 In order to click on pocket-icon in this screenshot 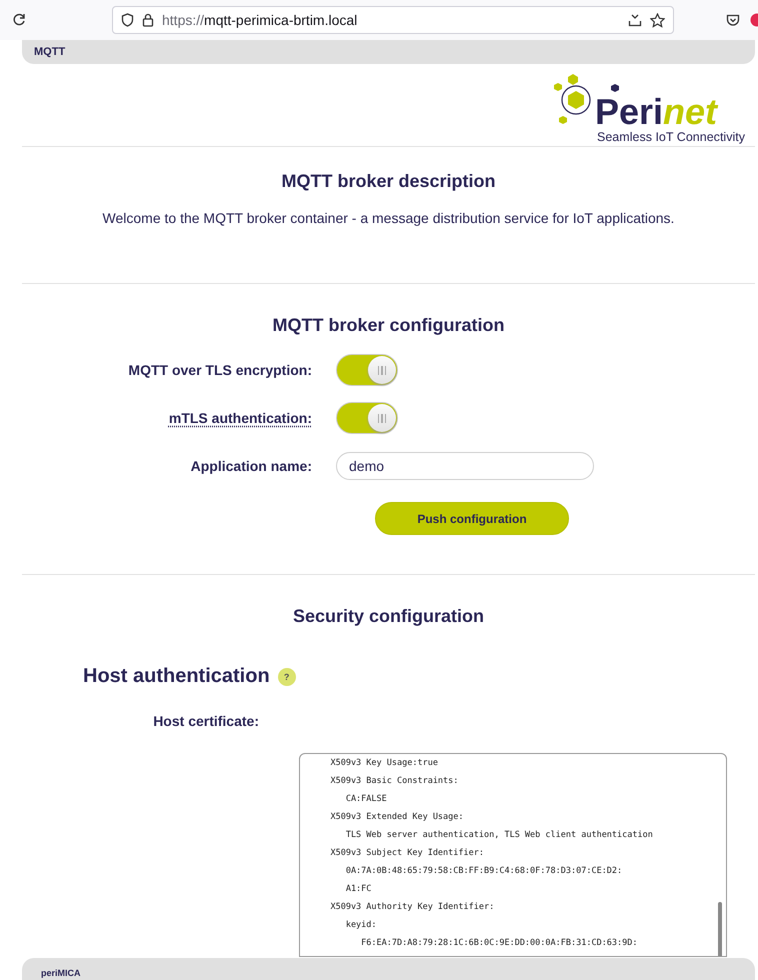, I will do `click(733, 20)`.